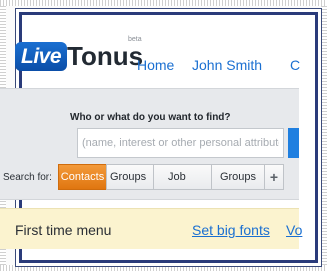  I want to click on segment-contacts: Contacts, so click(82, 177).